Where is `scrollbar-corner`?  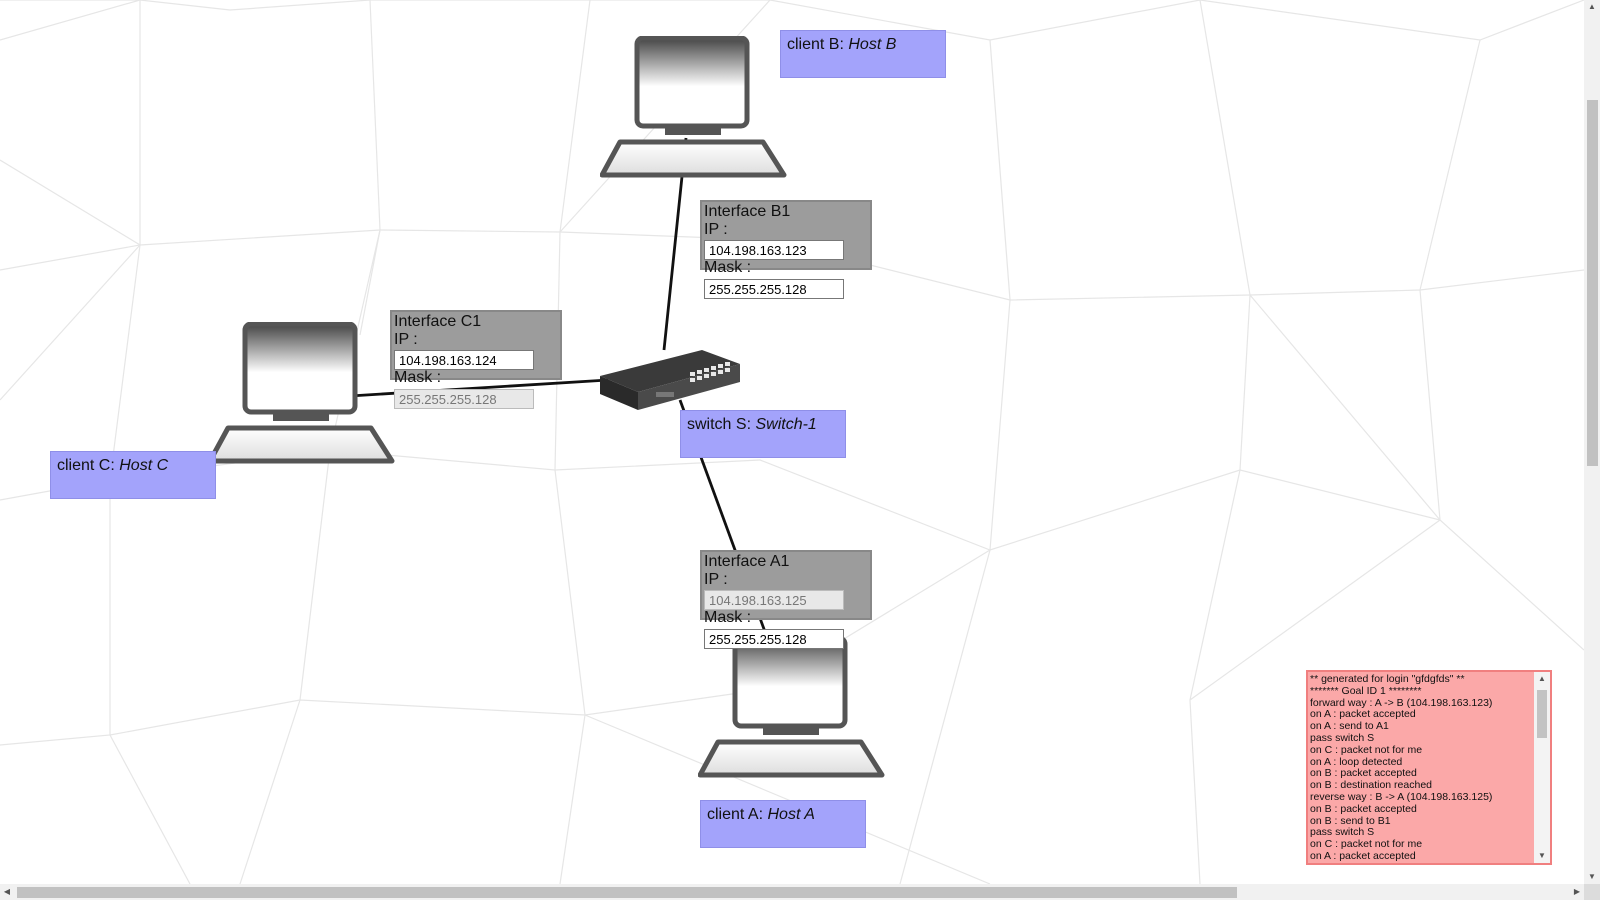
scrollbar-corner is located at coordinates (1592, 892).